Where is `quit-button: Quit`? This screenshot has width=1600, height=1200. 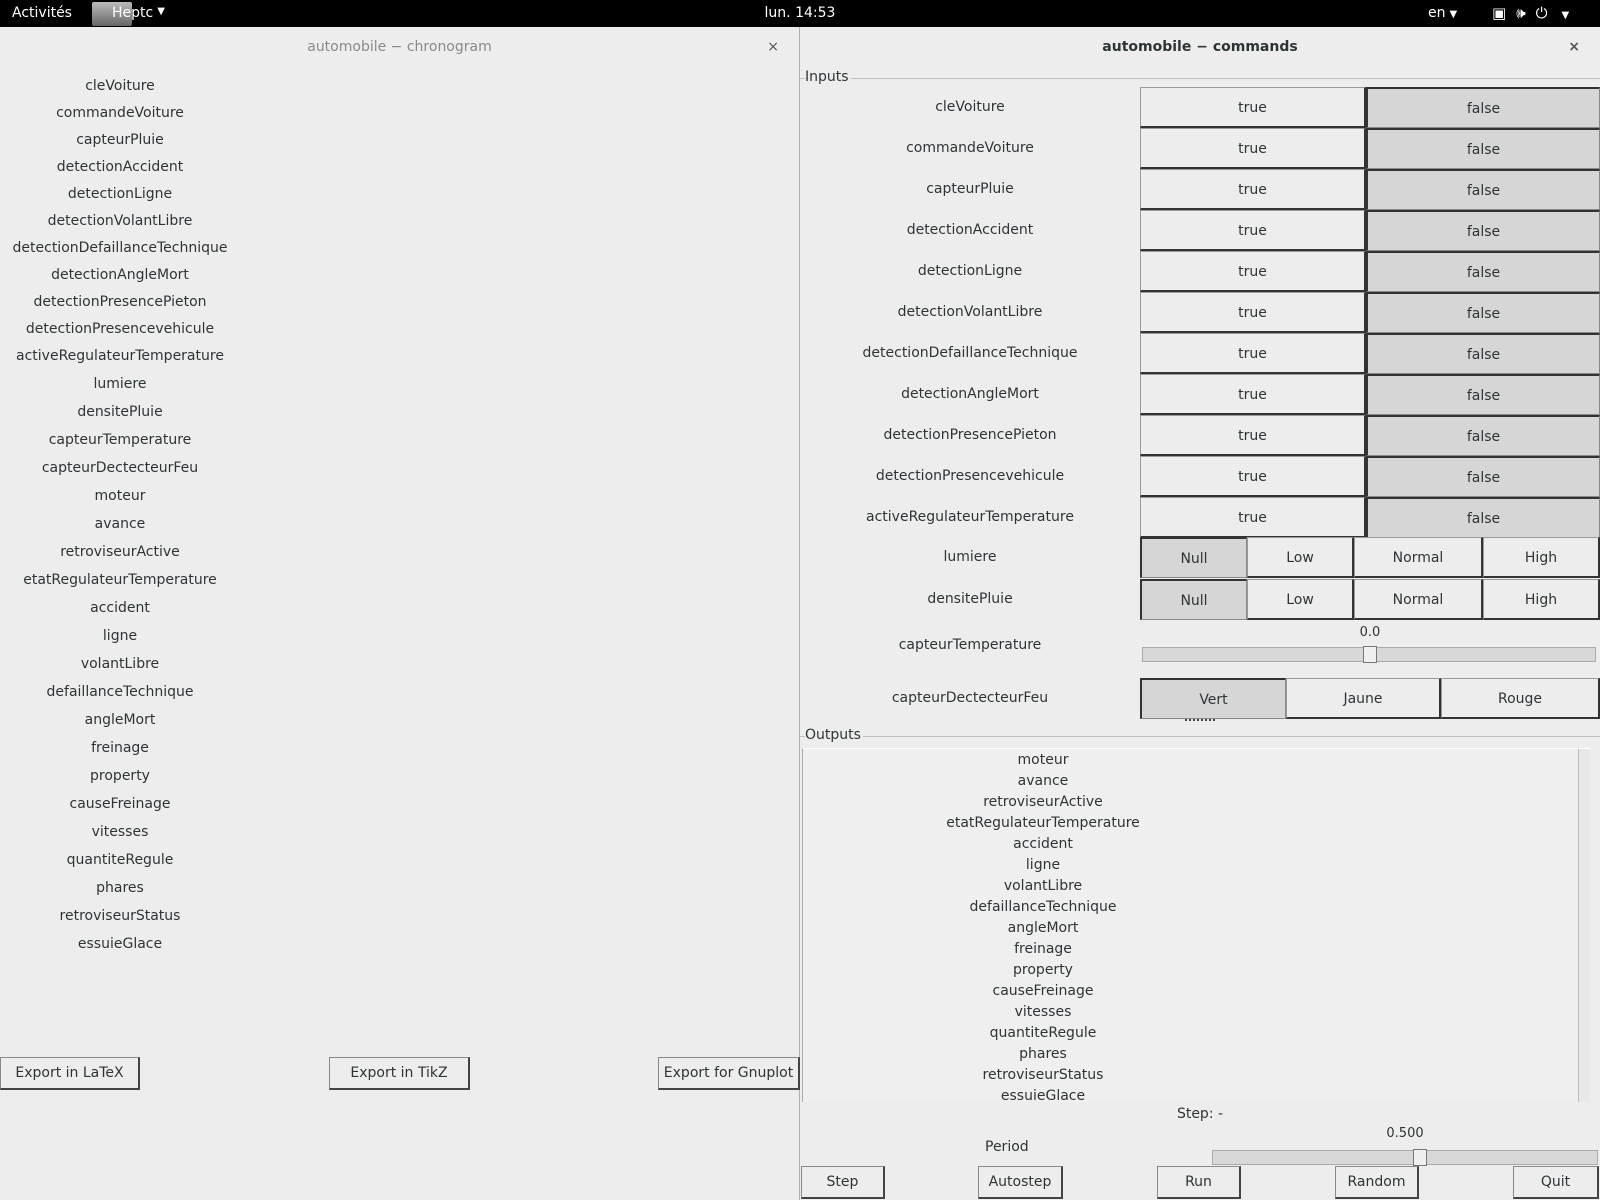
quit-button: Quit is located at coordinates (1556, 1182).